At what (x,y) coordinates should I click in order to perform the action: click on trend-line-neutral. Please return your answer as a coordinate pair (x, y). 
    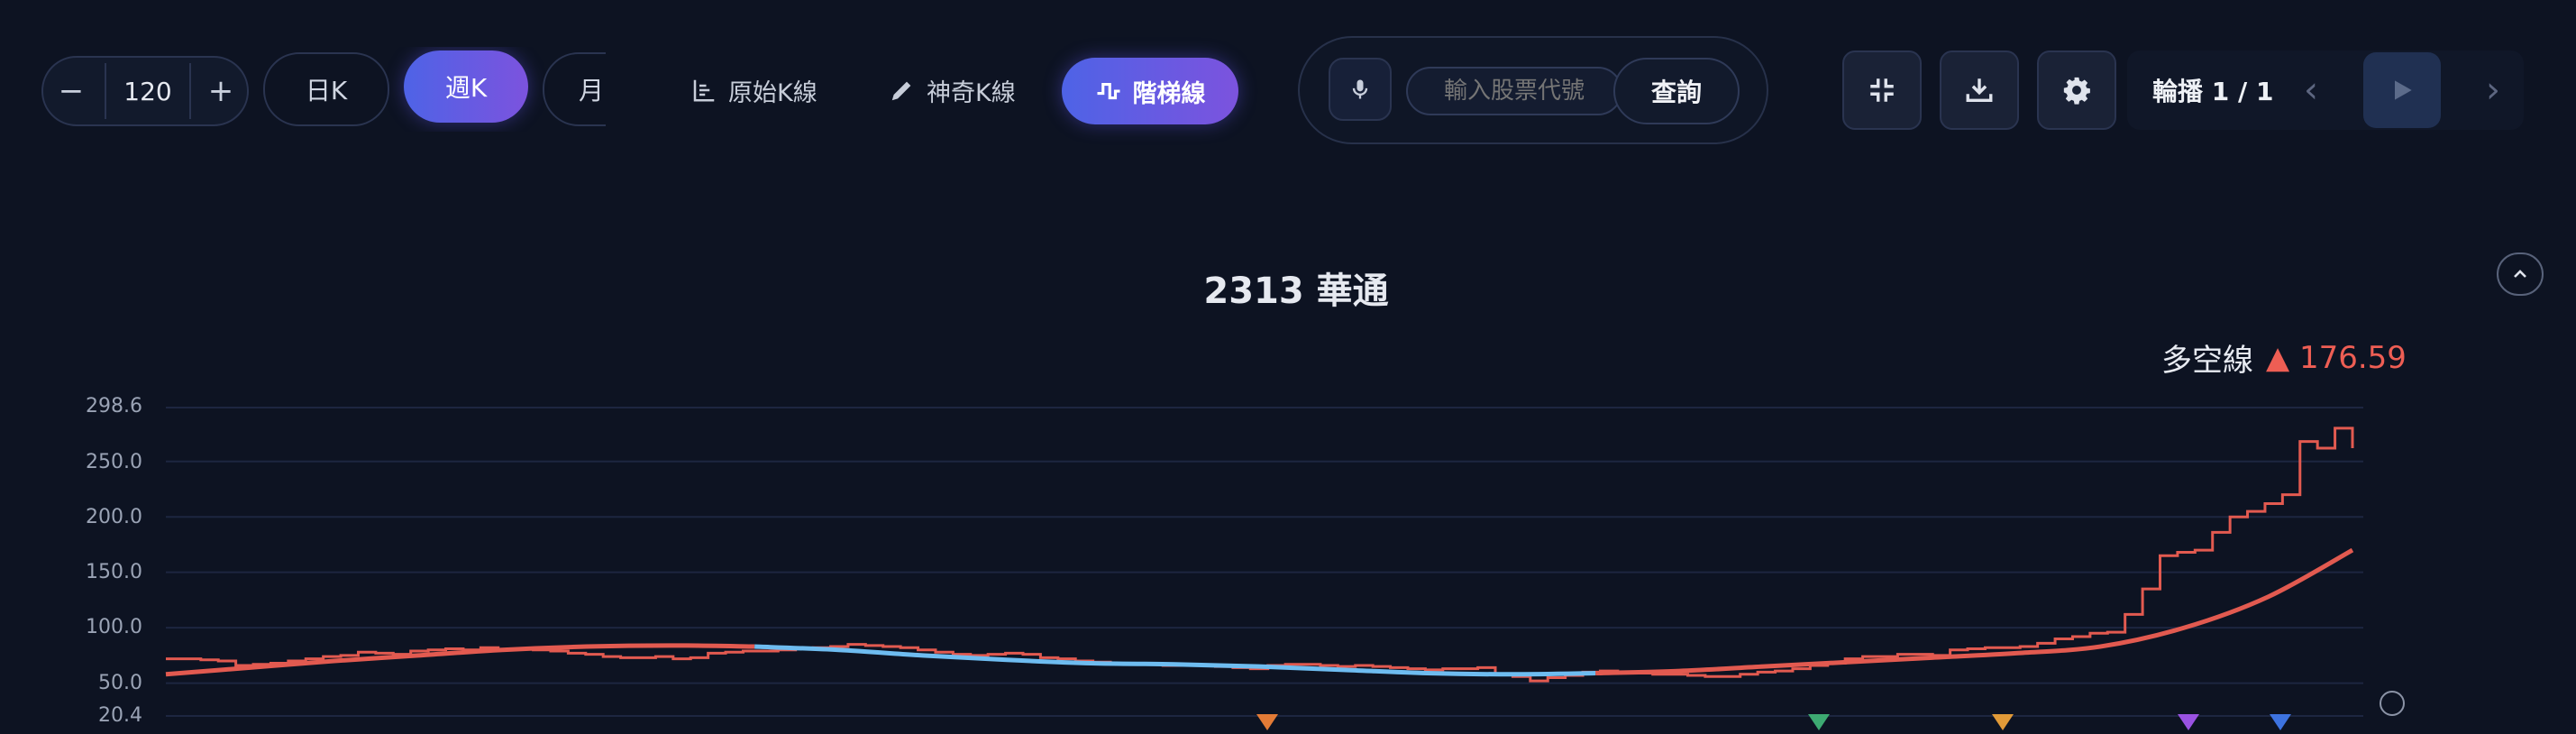
    Looking at the image, I should click on (1175, 660).